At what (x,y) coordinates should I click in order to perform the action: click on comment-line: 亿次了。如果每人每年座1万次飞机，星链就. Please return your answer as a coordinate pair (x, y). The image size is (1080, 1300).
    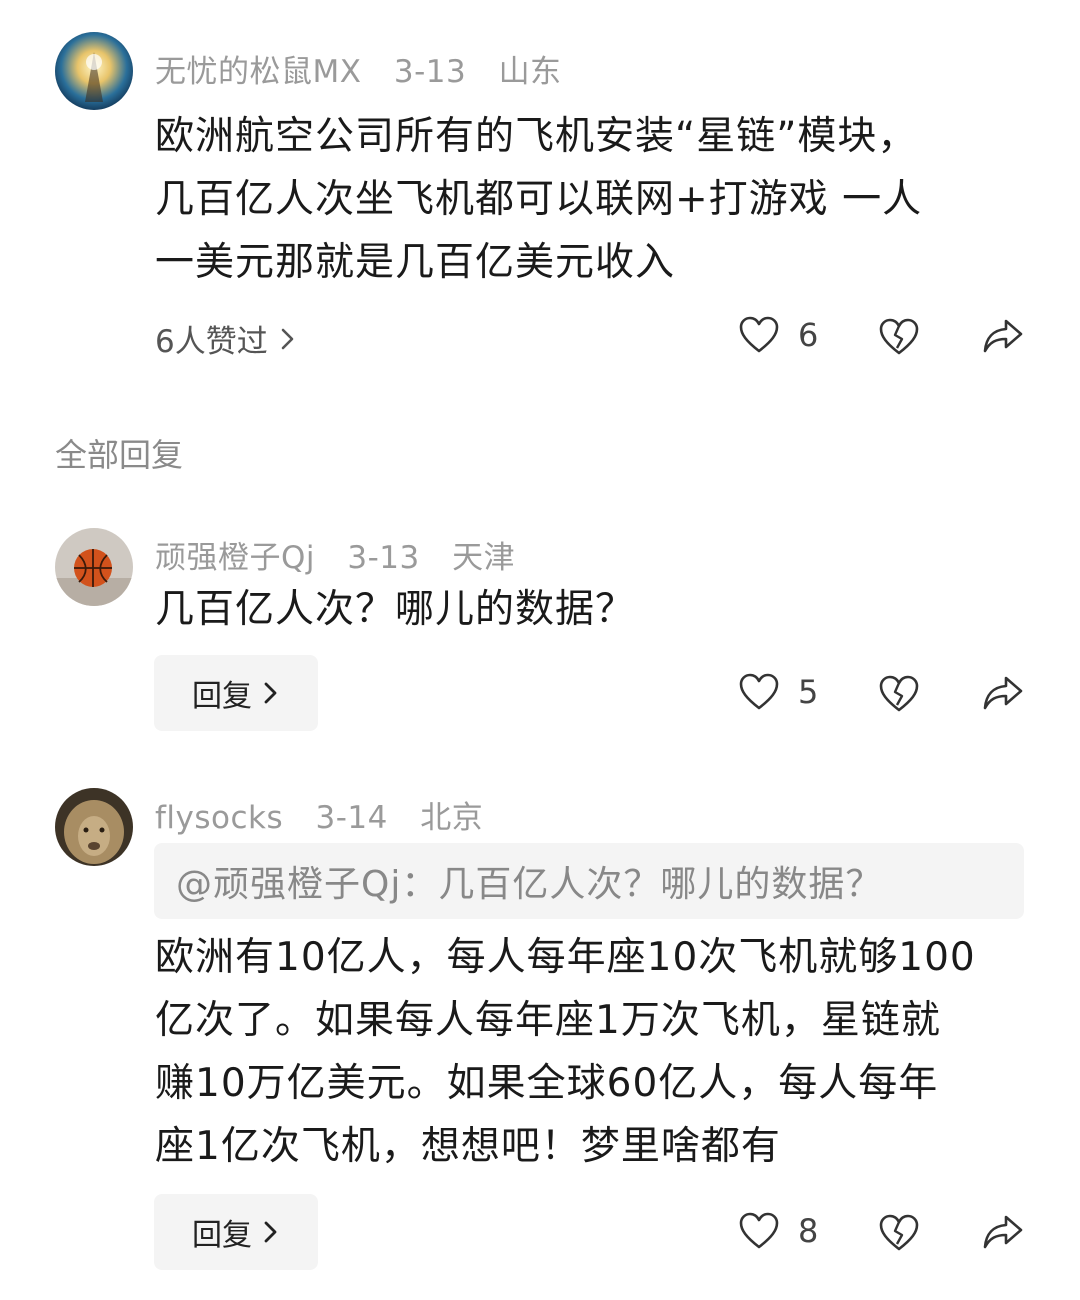
    Looking at the image, I should click on (548, 1020).